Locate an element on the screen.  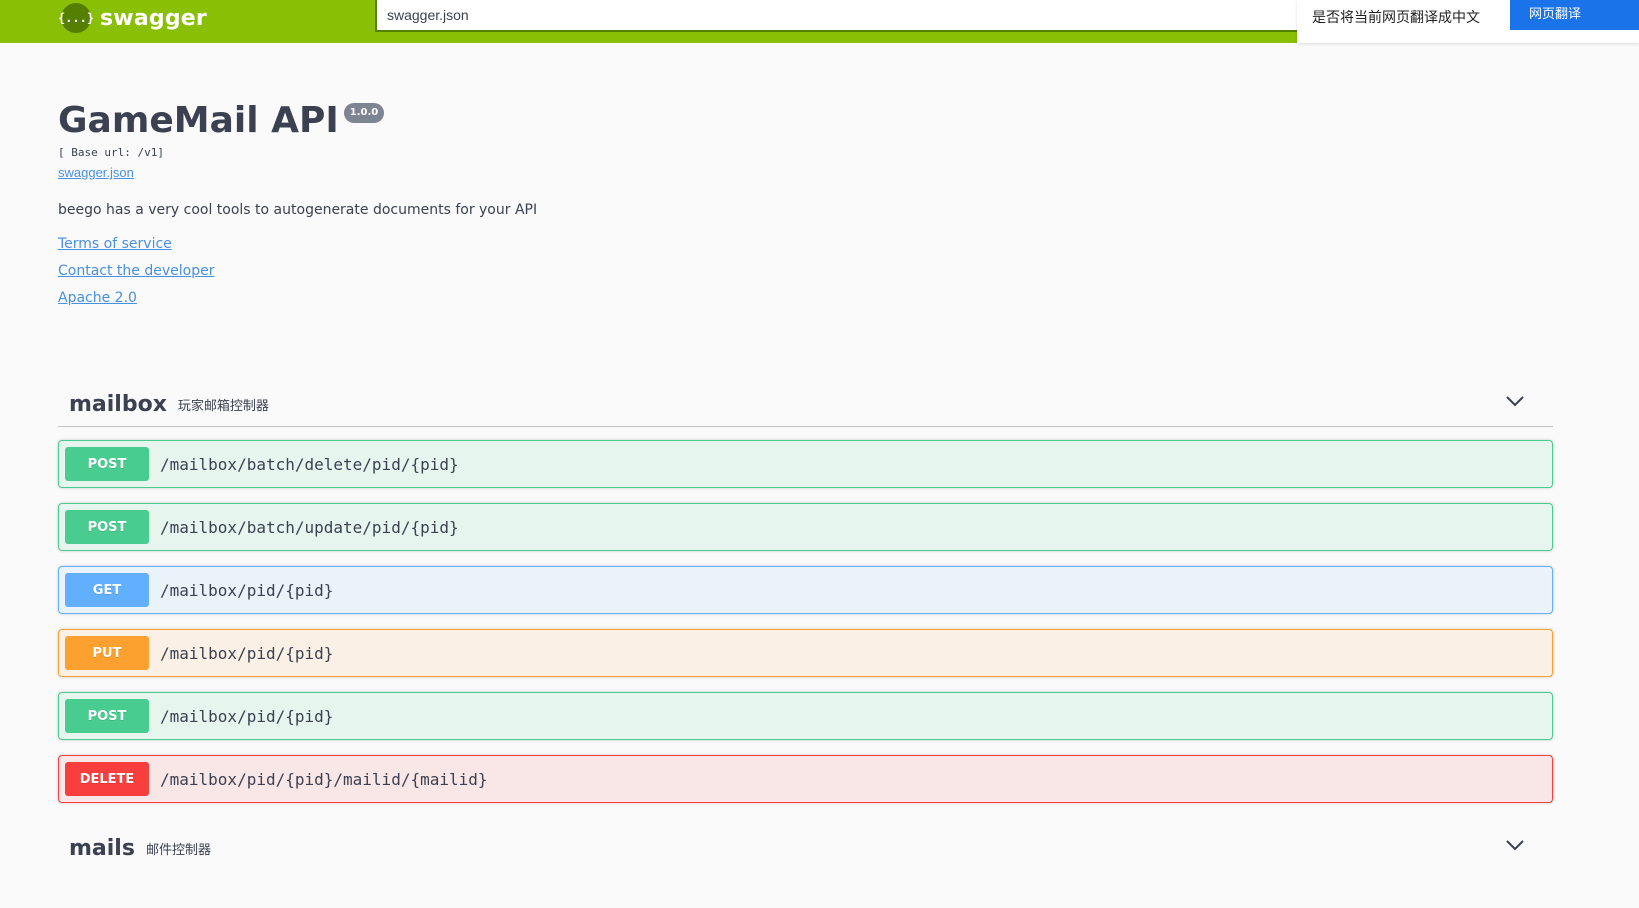
operation-path: /mailbox/pid/{pid}/mailid/{mailid} is located at coordinates (324, 779).